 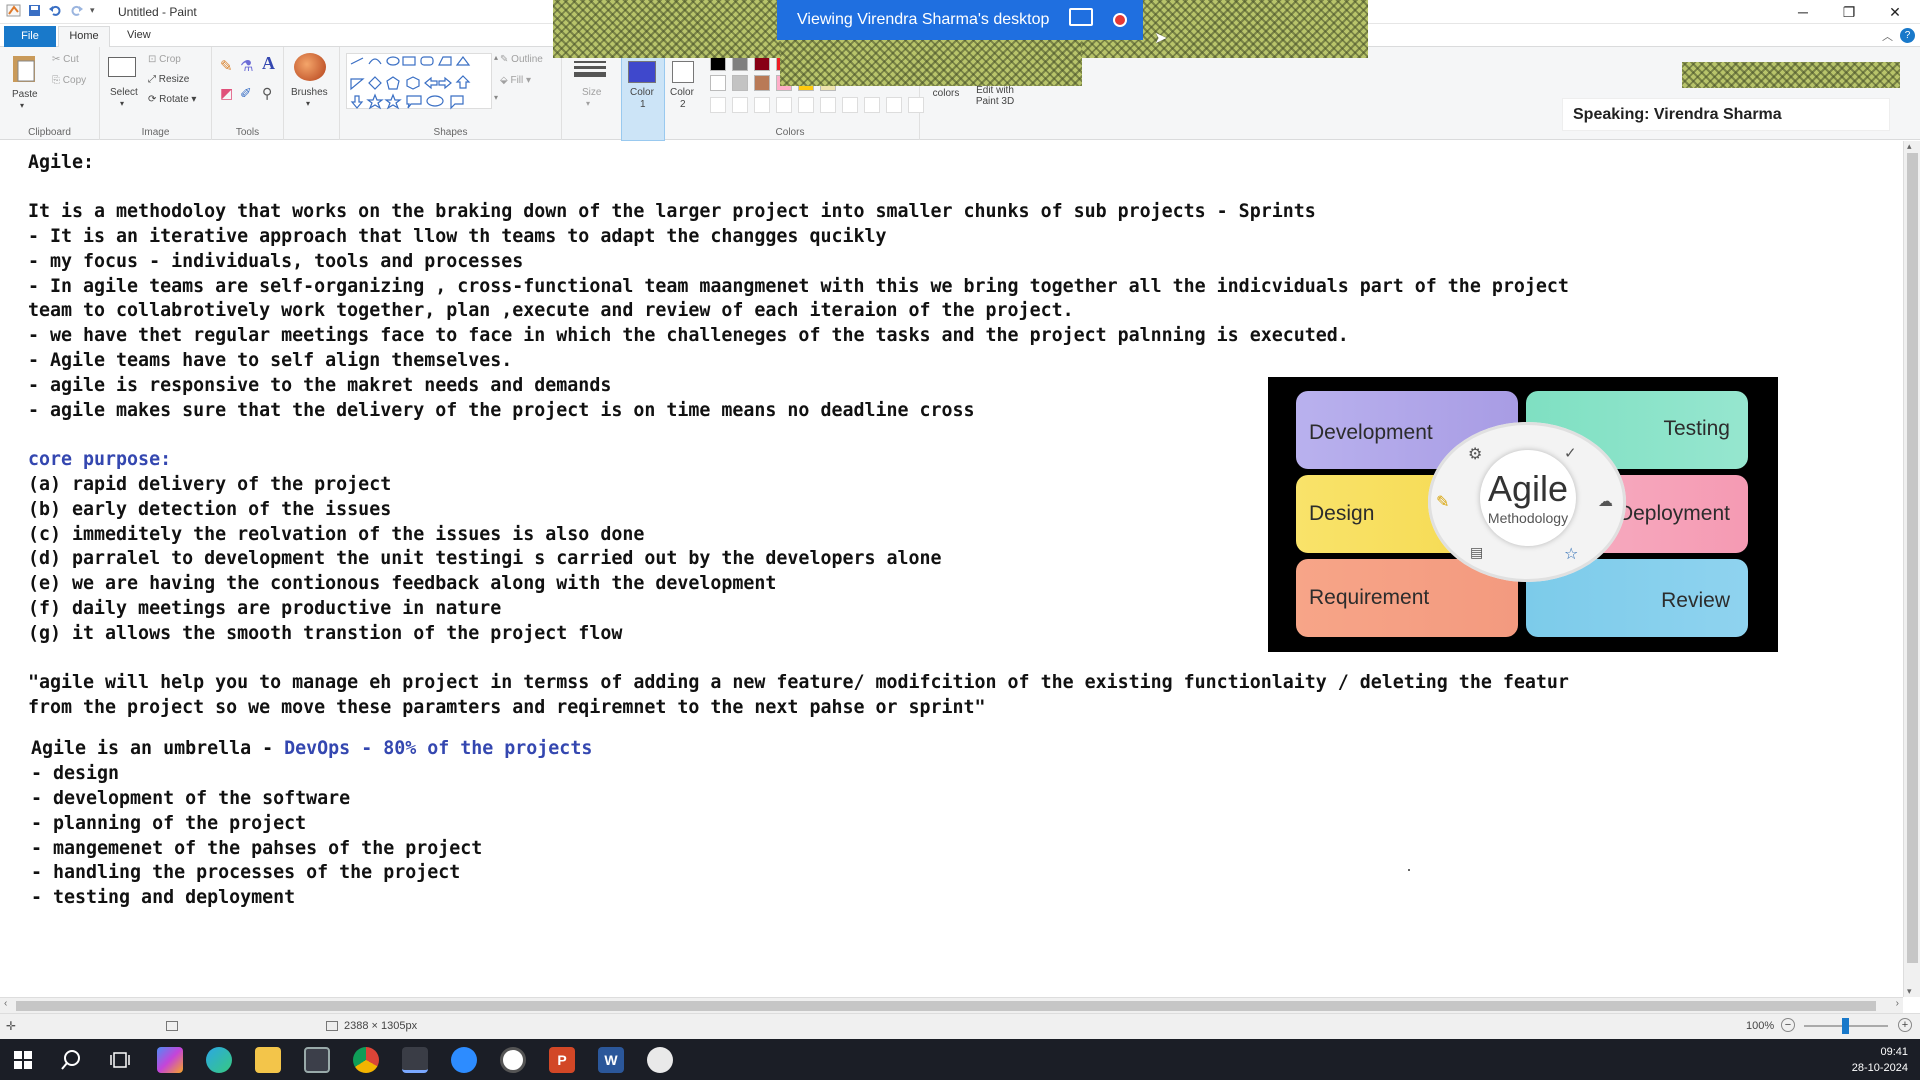 What do you see at coordinates (960, 20) in the screenshot?
I see `viewing-desktop-banner: Viewing Virendra Sharma's desktop` at bounding box center [960, 20].